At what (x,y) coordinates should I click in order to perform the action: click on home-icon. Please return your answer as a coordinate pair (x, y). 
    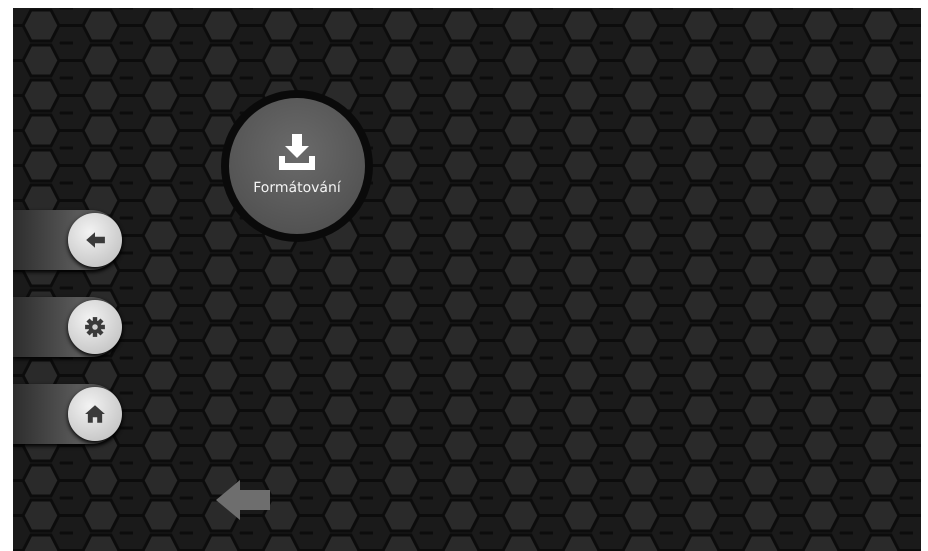
    Looking at the image, I should click on (95, 414).